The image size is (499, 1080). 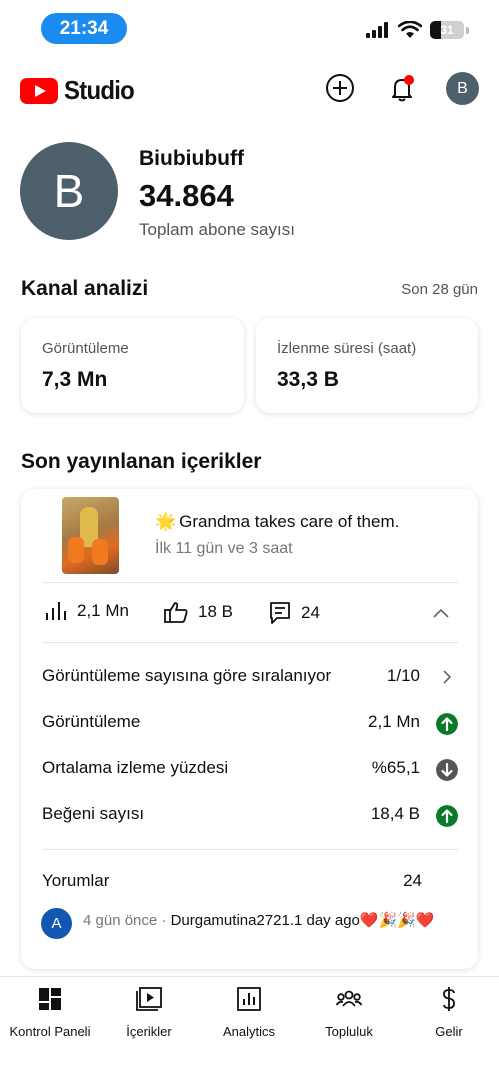 What do you see at coordinates (93, 813) in the screenshot?
I see `likes-row-label: Beğeni sayısı` at bounding box center [93, 813].